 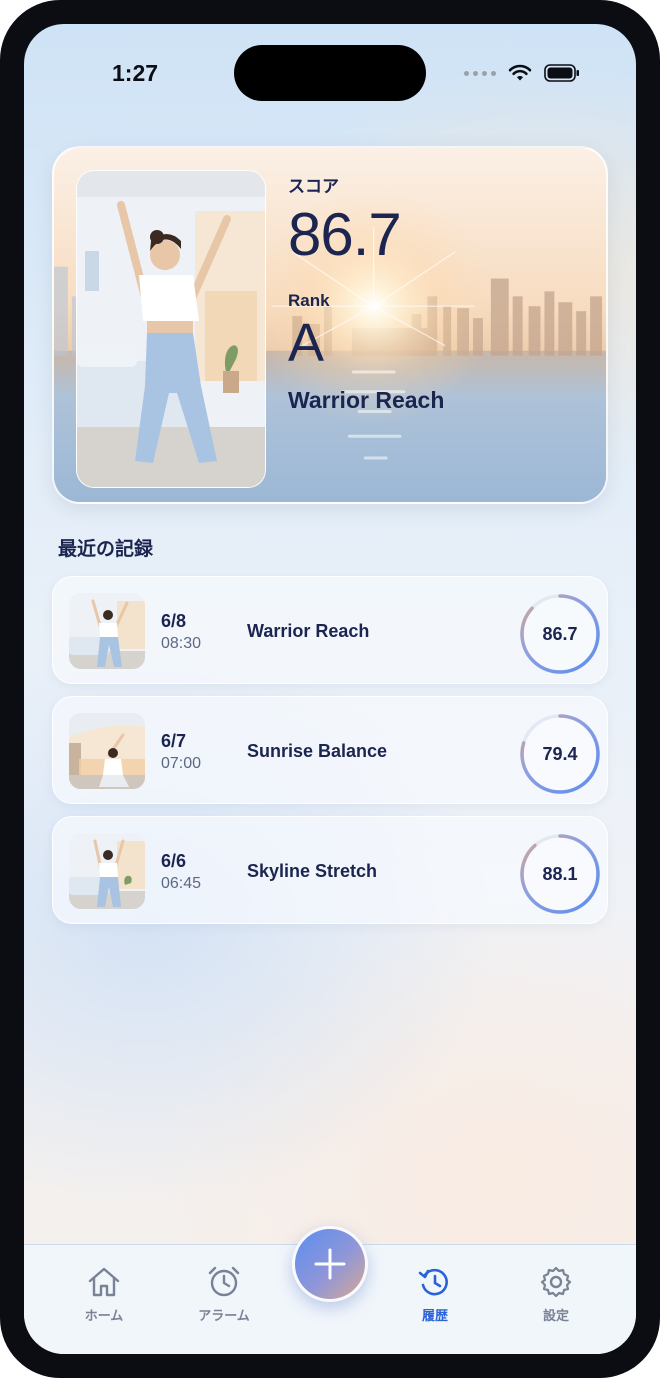 I want to click on add-button, so click(x=330, y=1264).